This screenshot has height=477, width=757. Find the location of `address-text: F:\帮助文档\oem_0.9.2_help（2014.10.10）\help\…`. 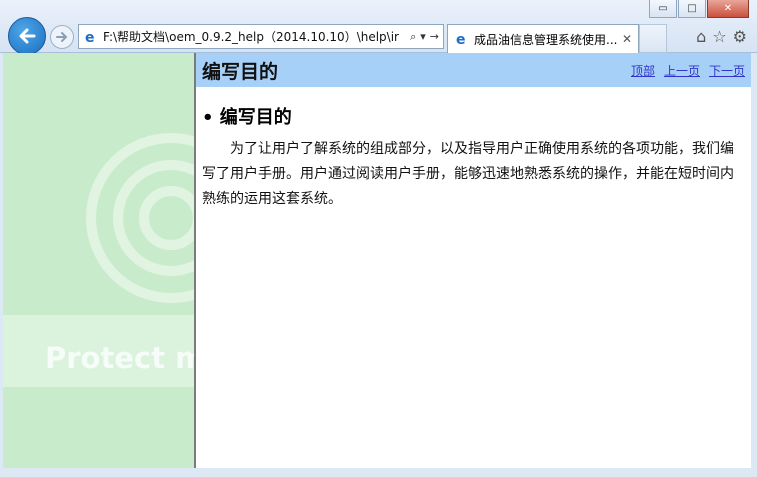

address-text: F:\帮助文档\oem_0.9.2_help（2014.10.10）\help\… is located at coordinates (254, 36).